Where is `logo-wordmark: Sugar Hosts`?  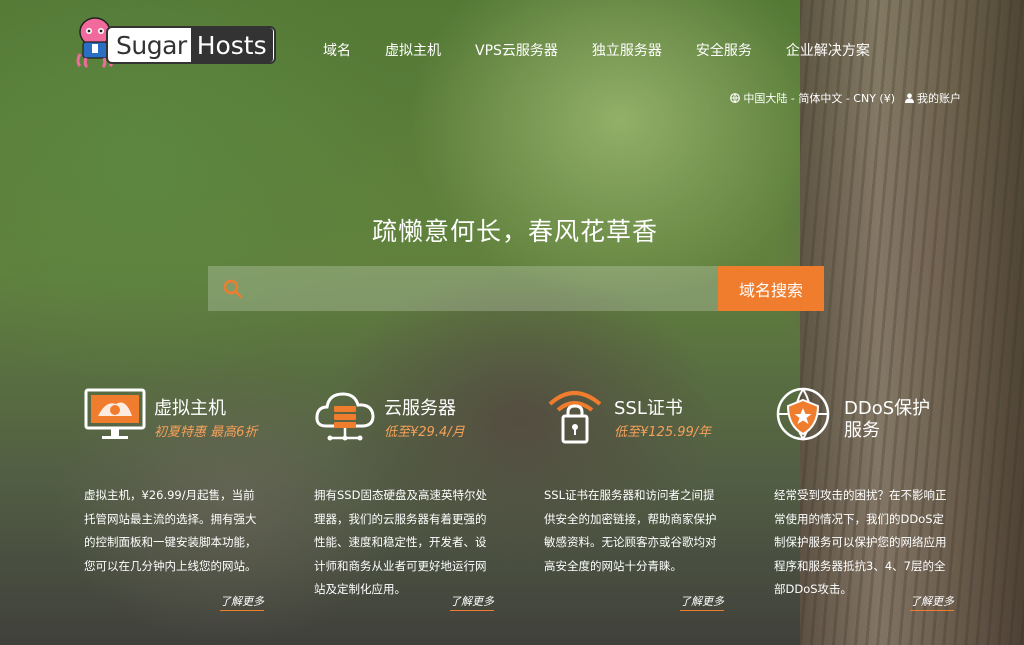
logo-wordmark: Sugar Hosts is located at coordinates (191, 45).